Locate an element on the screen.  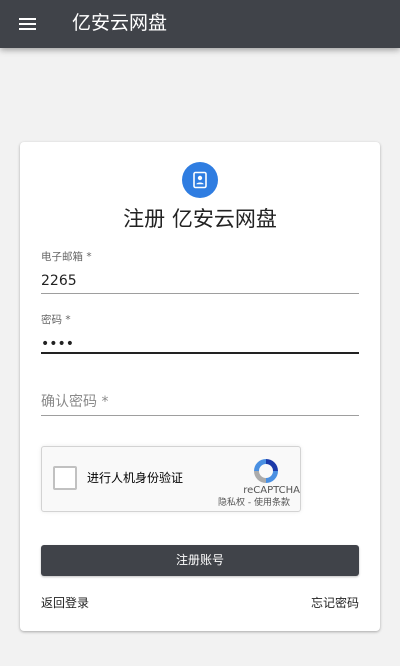
contact-card-icon is located at coordinates (200, 180).